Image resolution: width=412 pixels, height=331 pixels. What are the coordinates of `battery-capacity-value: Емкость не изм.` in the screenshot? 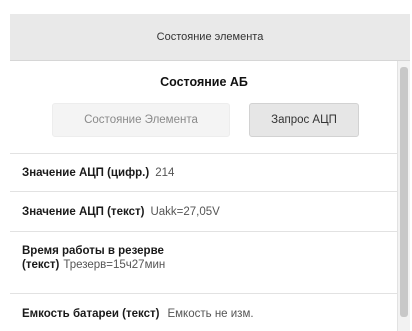 It's located at (210, 314).